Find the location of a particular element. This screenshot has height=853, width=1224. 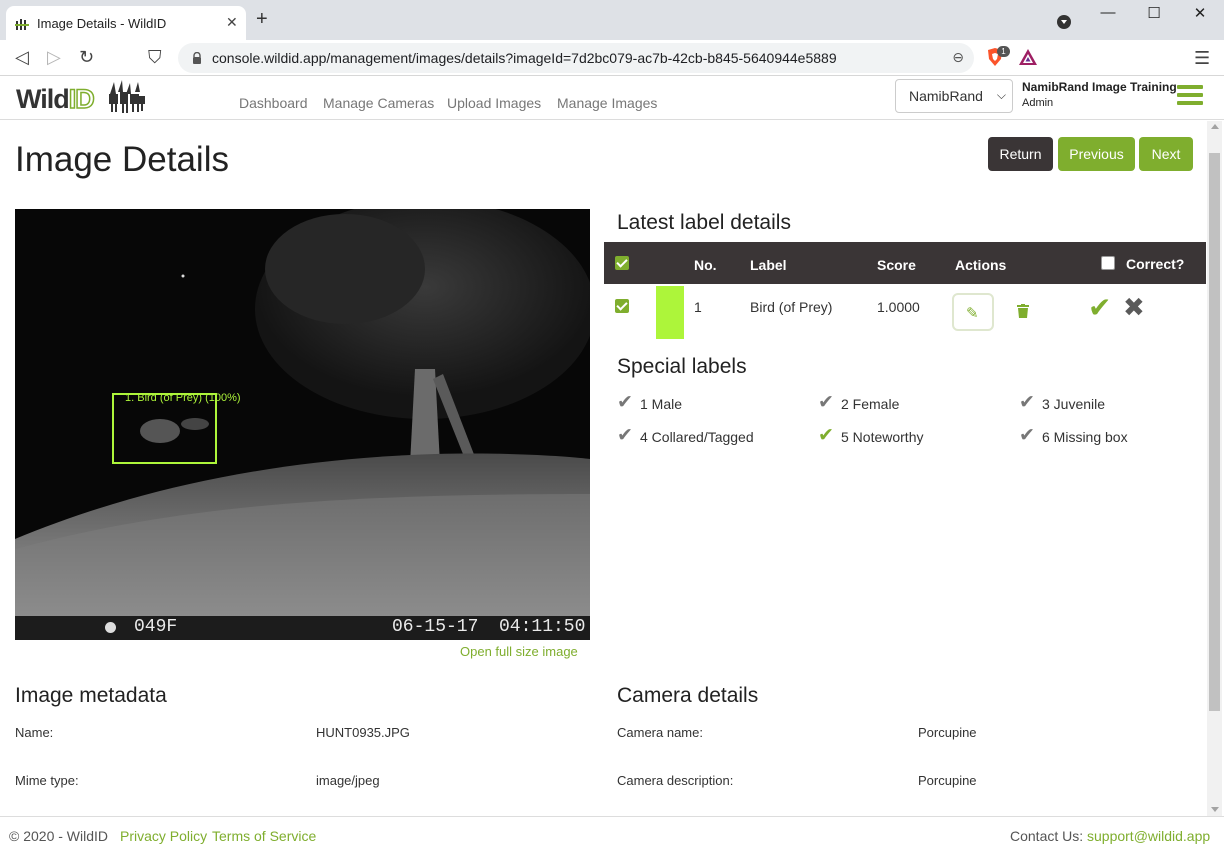

minimize-button: — is located at coordinates (1108, 12).